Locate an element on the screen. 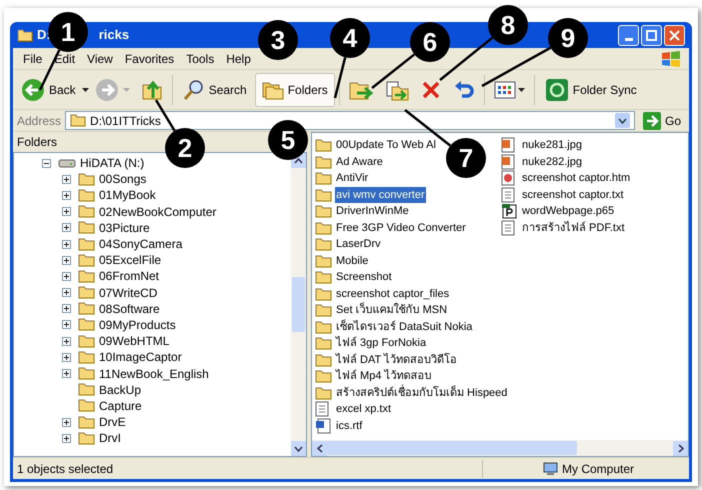 This screenshot has height=490, width=702. copy-to-folder-icon is located at coordinates (396, 89).